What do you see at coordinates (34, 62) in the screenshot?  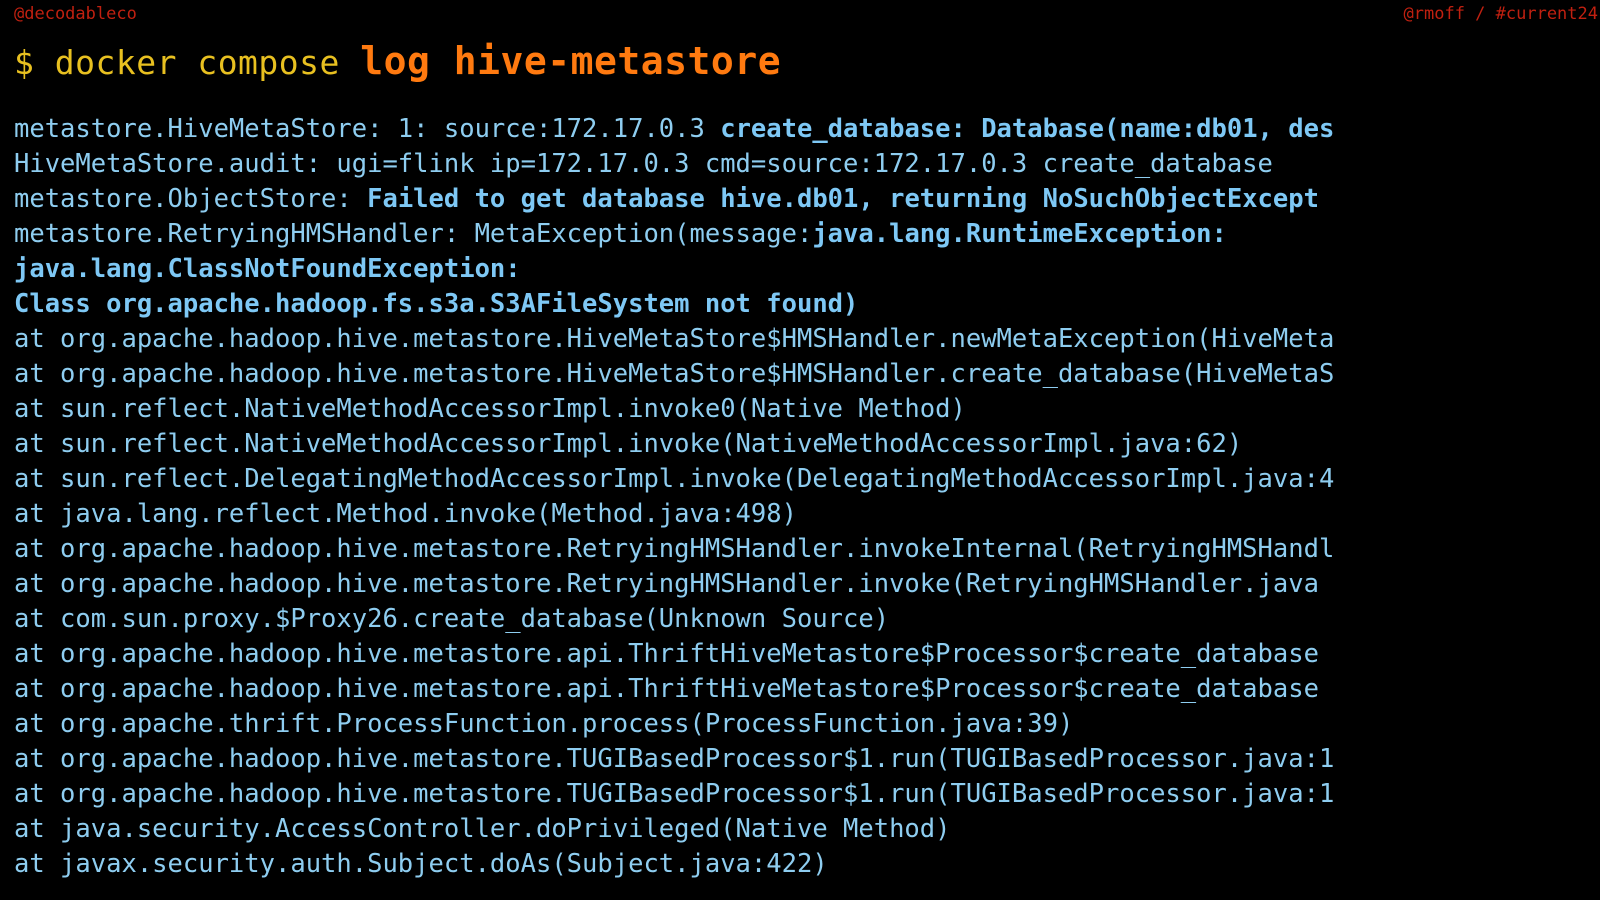 I see `shell-prompt-symbol: $` at bounding box center [34, 62].